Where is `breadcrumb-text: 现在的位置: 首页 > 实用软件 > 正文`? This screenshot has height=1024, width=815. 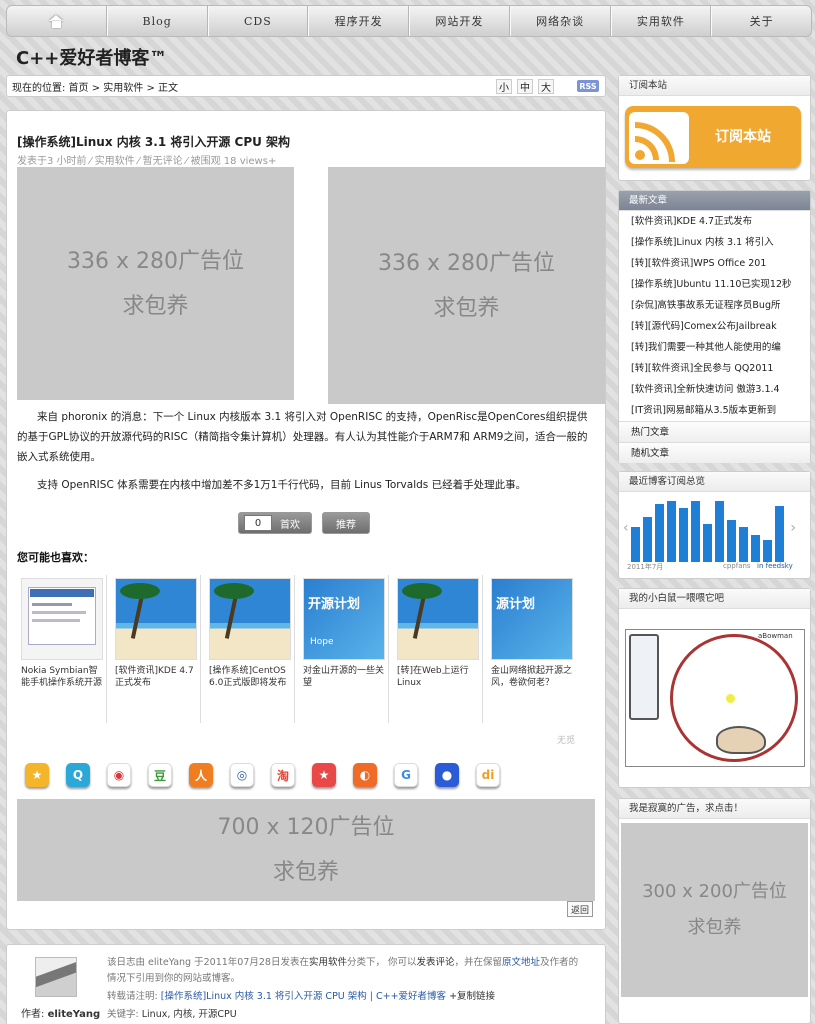
breadcrumb-text: 现在的位置: 首页 > 实用软件 > 正文 is located at coordinates (95, 86).